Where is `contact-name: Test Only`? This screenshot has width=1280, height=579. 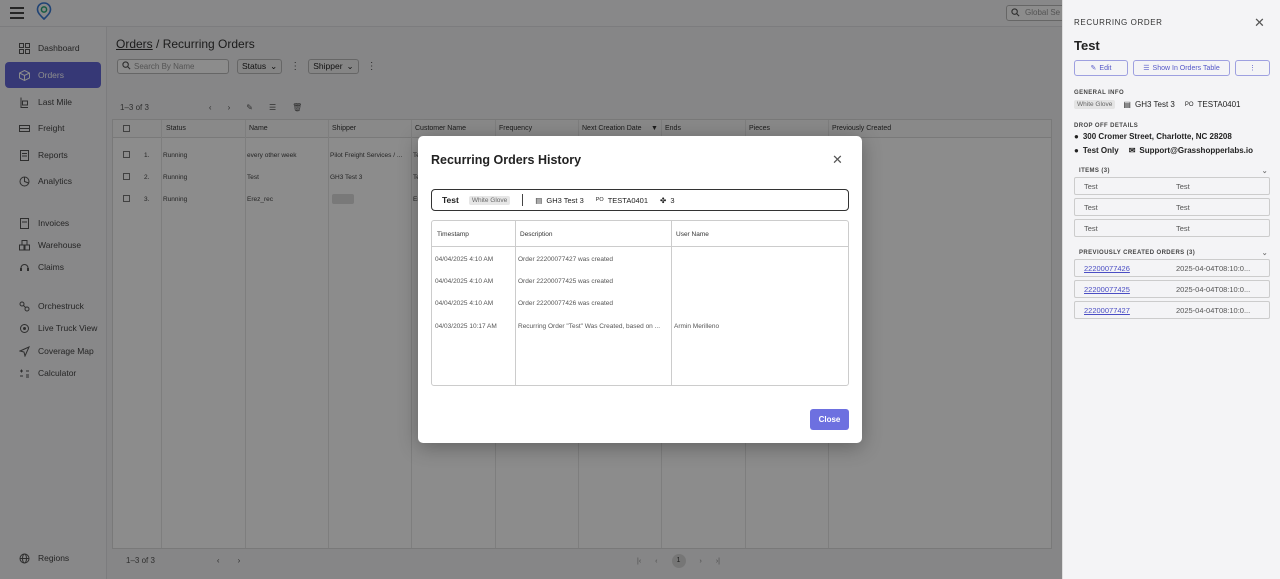
contact-name: Test Only is located at coordinates (1100, 150).